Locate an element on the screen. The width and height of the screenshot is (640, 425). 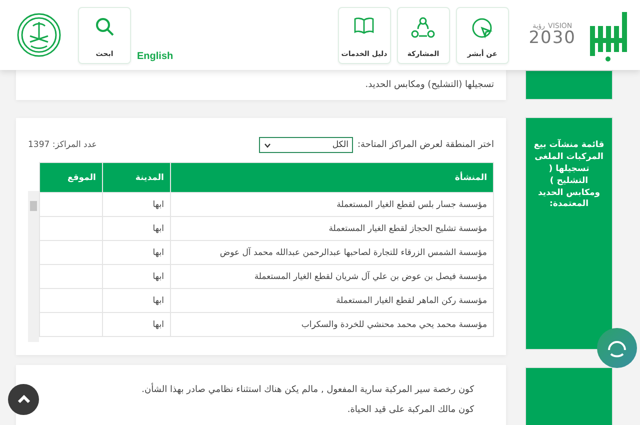
search-icon is located at coordinates (104, 26).